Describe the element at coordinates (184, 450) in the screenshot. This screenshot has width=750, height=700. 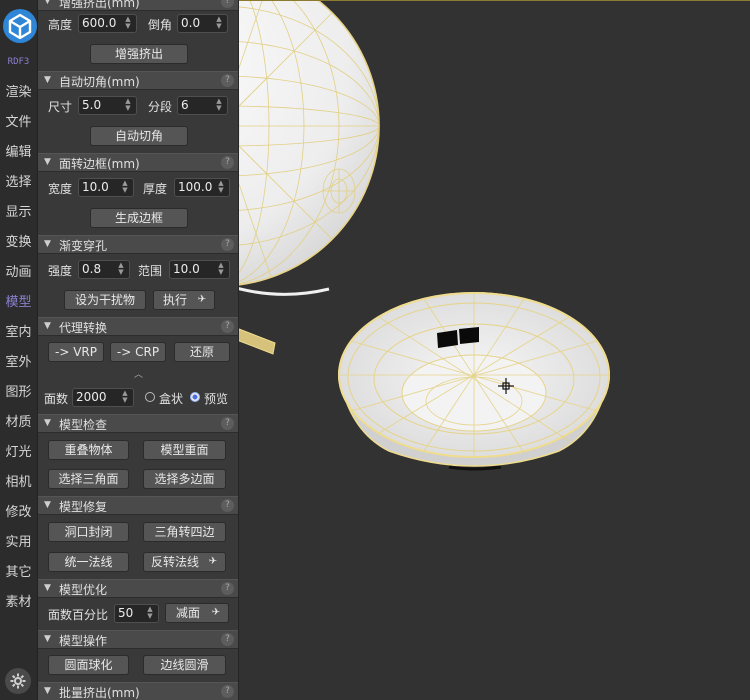
I see `duplicate-faces-button: 模型重面` at that location.